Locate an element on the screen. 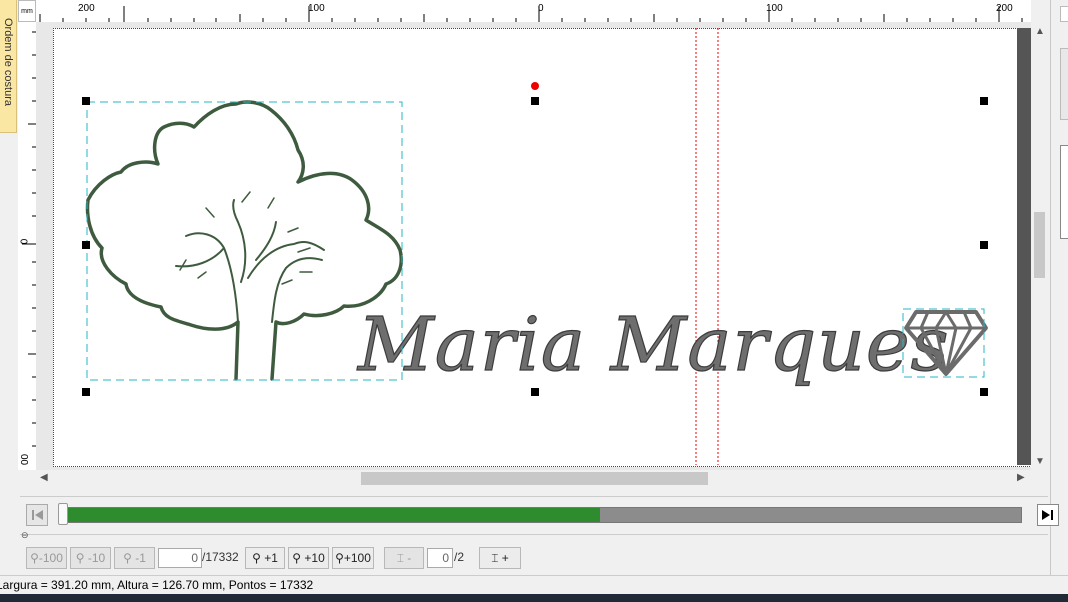 The width and height of the screenshot is (1068, 602). rotate-handle is located at coordinates (535, 86).